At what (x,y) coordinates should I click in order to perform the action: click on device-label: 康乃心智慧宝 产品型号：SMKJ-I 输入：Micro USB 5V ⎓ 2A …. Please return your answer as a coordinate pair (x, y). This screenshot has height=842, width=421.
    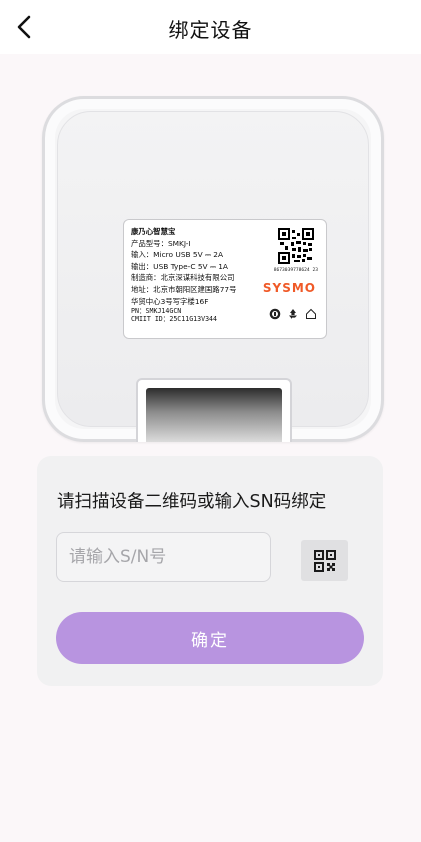
    Looking at the image, I should click on (225, 279).